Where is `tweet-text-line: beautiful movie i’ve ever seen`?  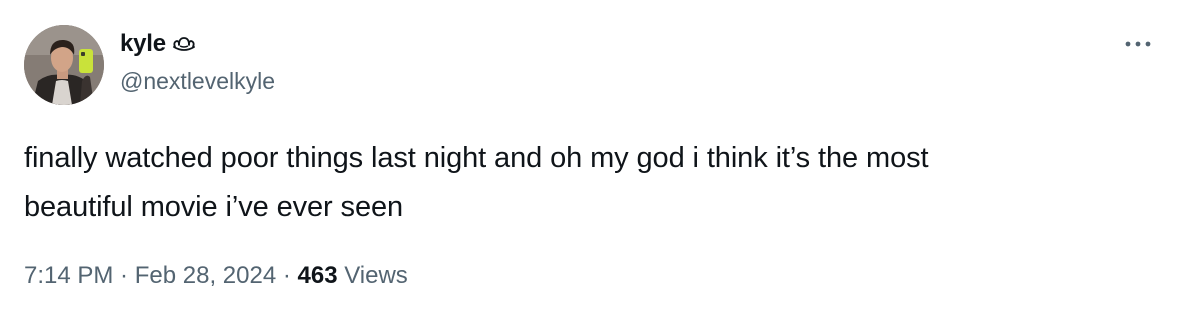 tweet-text-line: beautiful movie i’ve ever seen is located at coordinates (214, 207).